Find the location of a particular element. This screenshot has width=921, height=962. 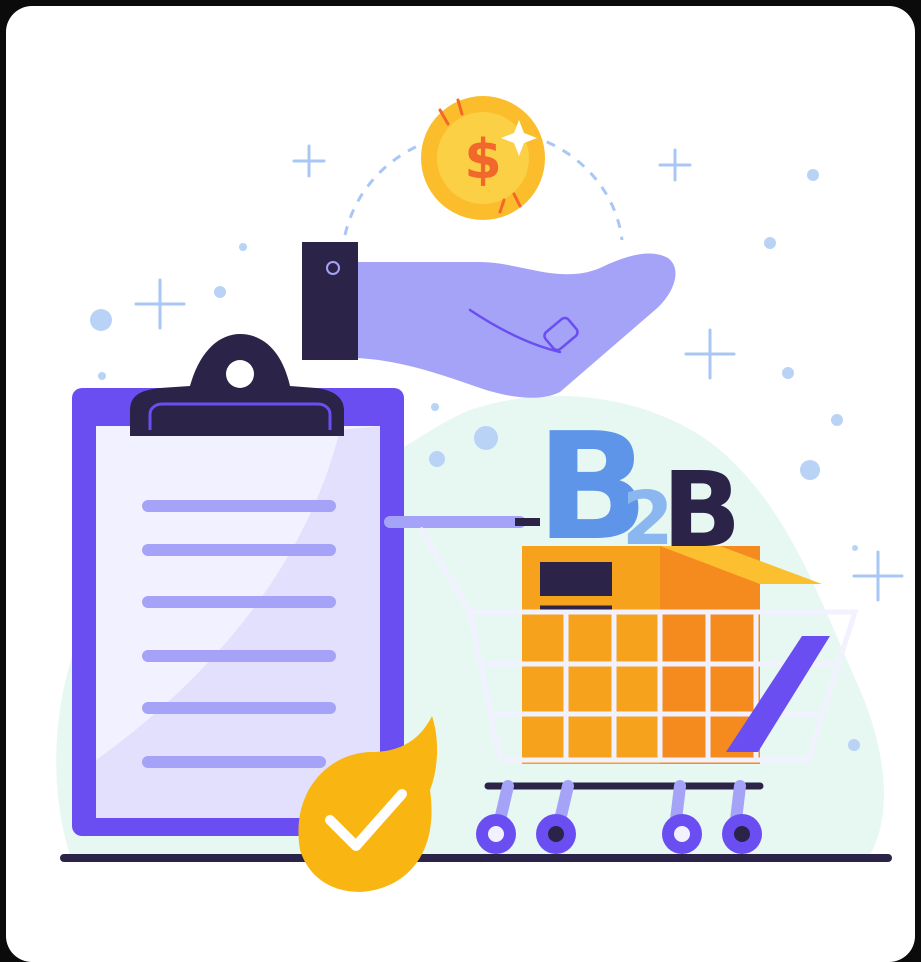

coin-dollar-symbol: $ is located at coordinates (483, 159).